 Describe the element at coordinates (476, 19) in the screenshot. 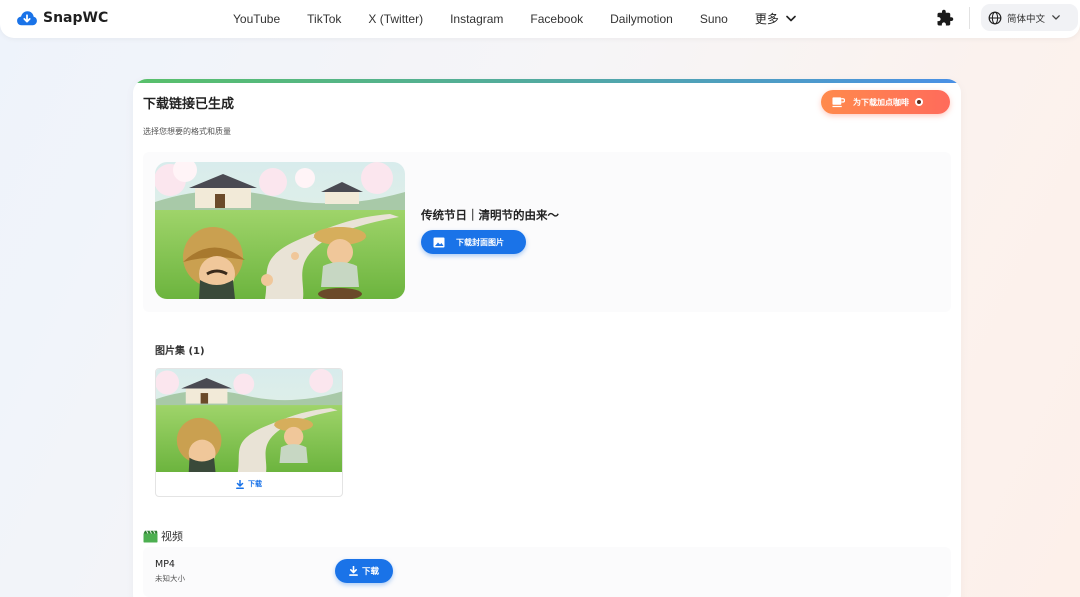

I see `nav-item-instagram: Instagram` at that location.